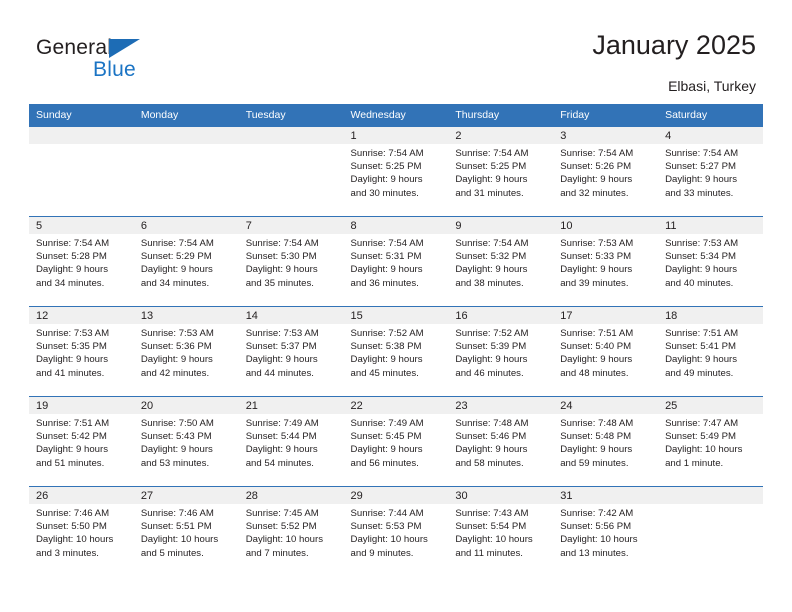  Describe the element at coordinates (606, 495) in the screenshot. I see `day-number: 31` at that location.